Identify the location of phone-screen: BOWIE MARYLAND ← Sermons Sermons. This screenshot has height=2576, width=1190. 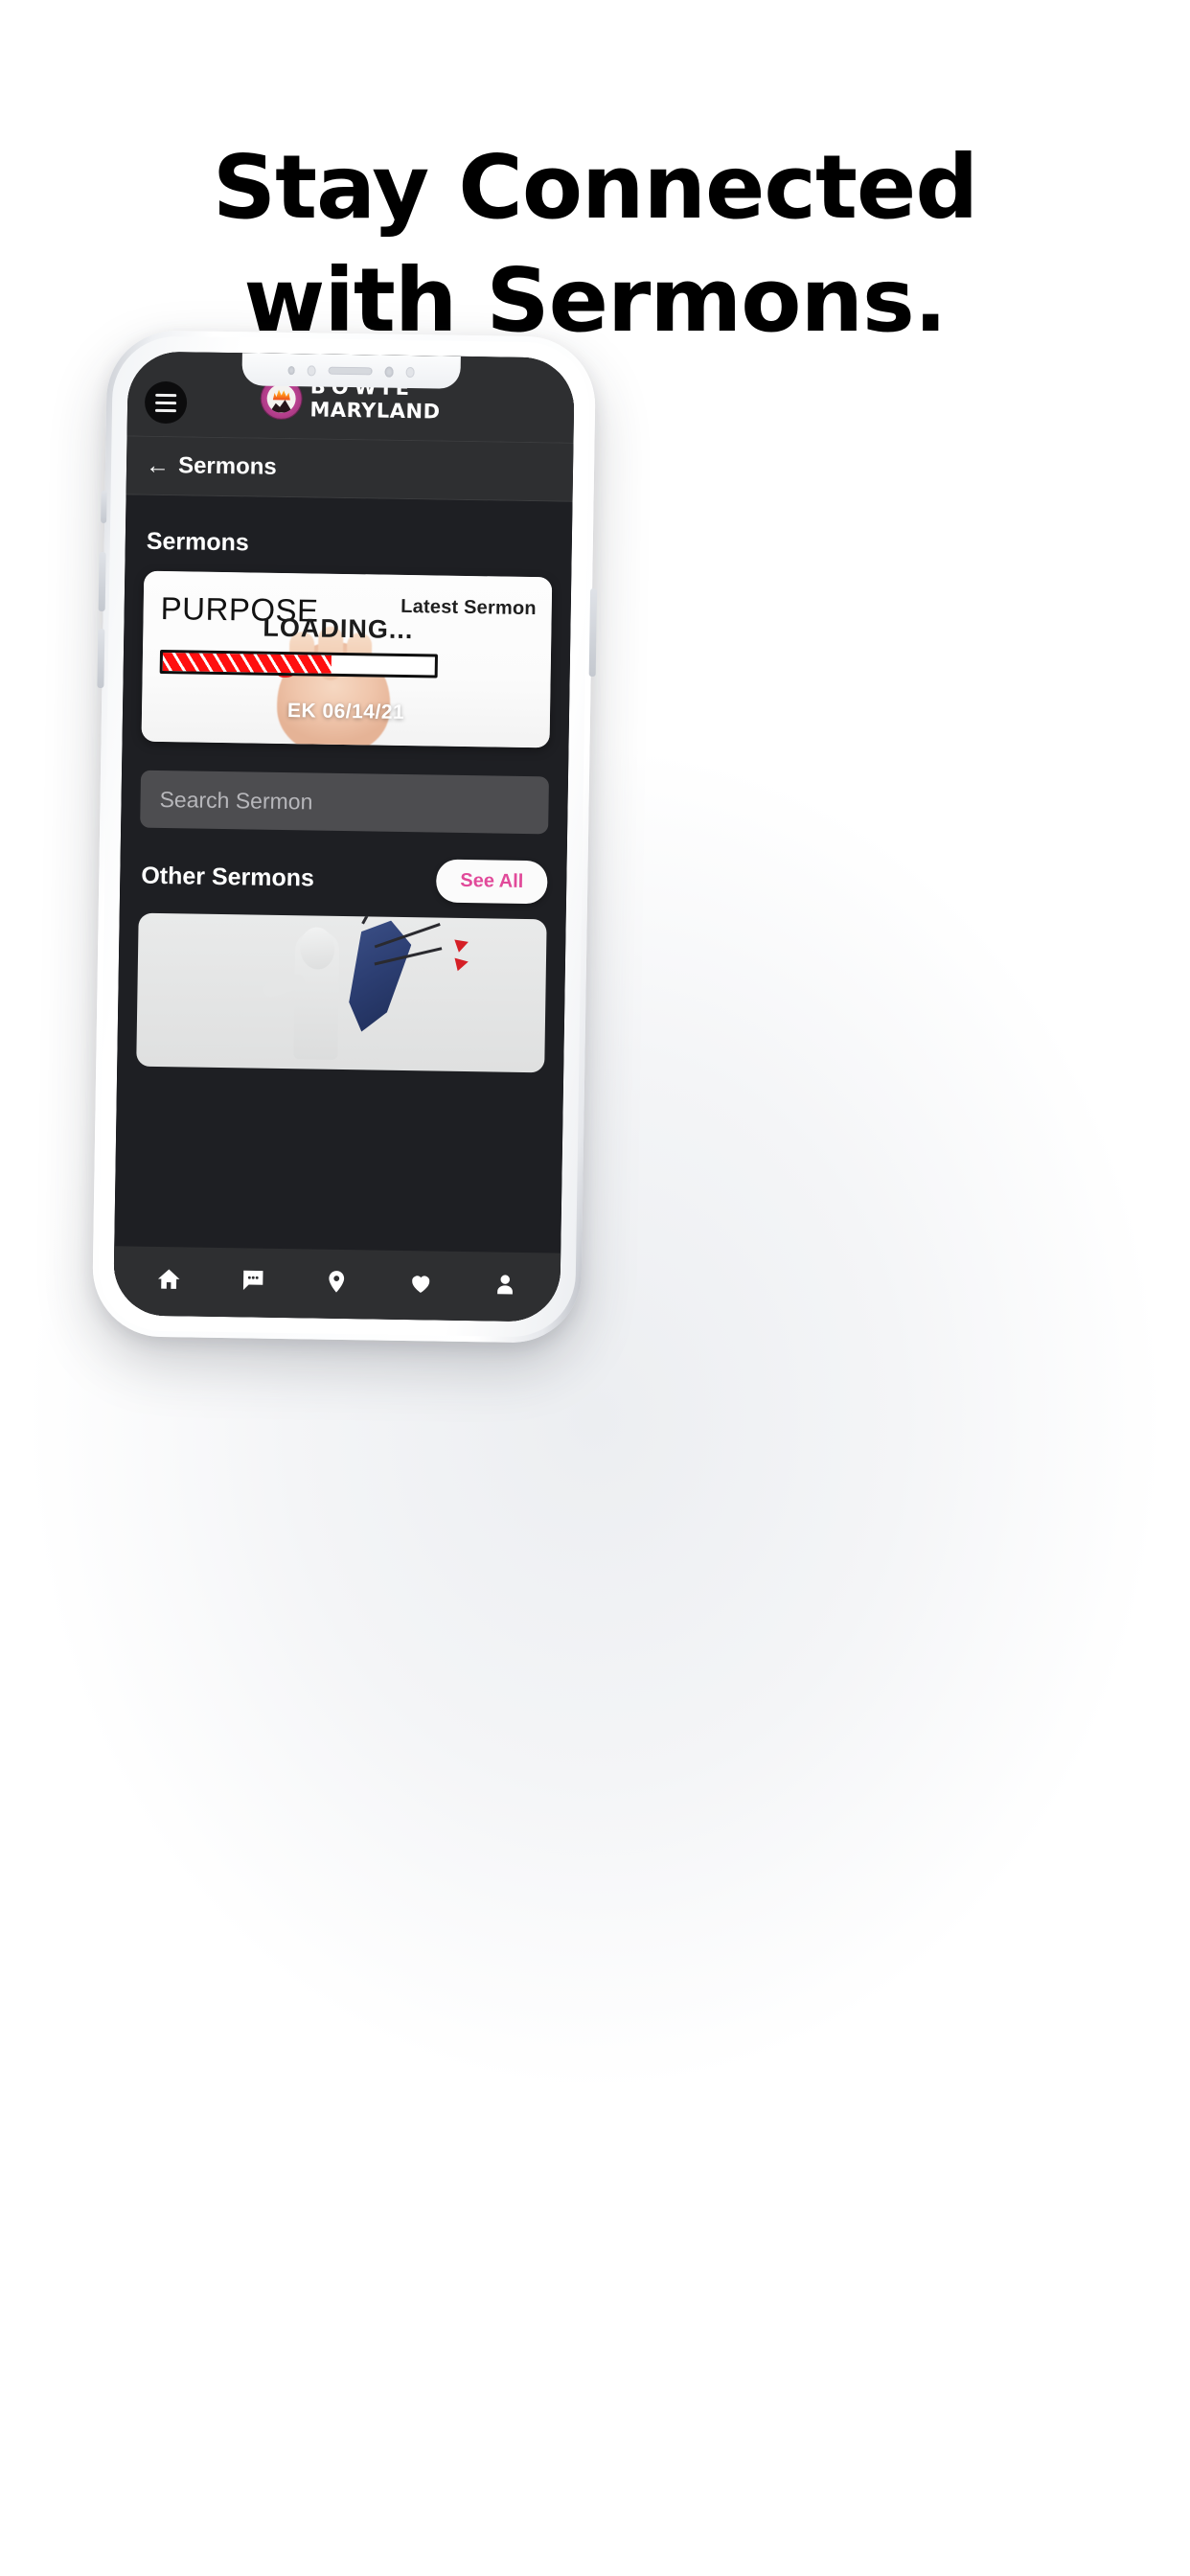
(344, 836).